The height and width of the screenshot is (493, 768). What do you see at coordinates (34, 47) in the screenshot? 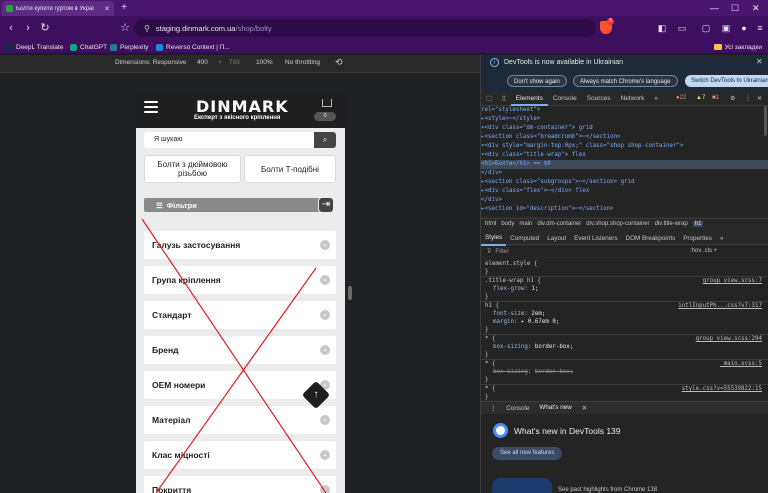
I see `bookmark-item: DeepL Translate` at bounding box center [34, 47].